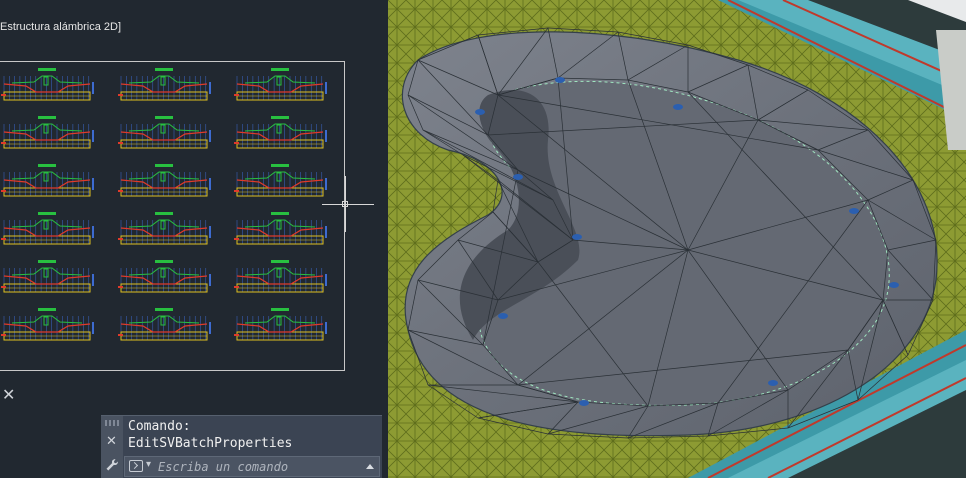 The height and width of the screenshot is (478, 966). I want to click on command-input-row: ▾, so click(252, 466).